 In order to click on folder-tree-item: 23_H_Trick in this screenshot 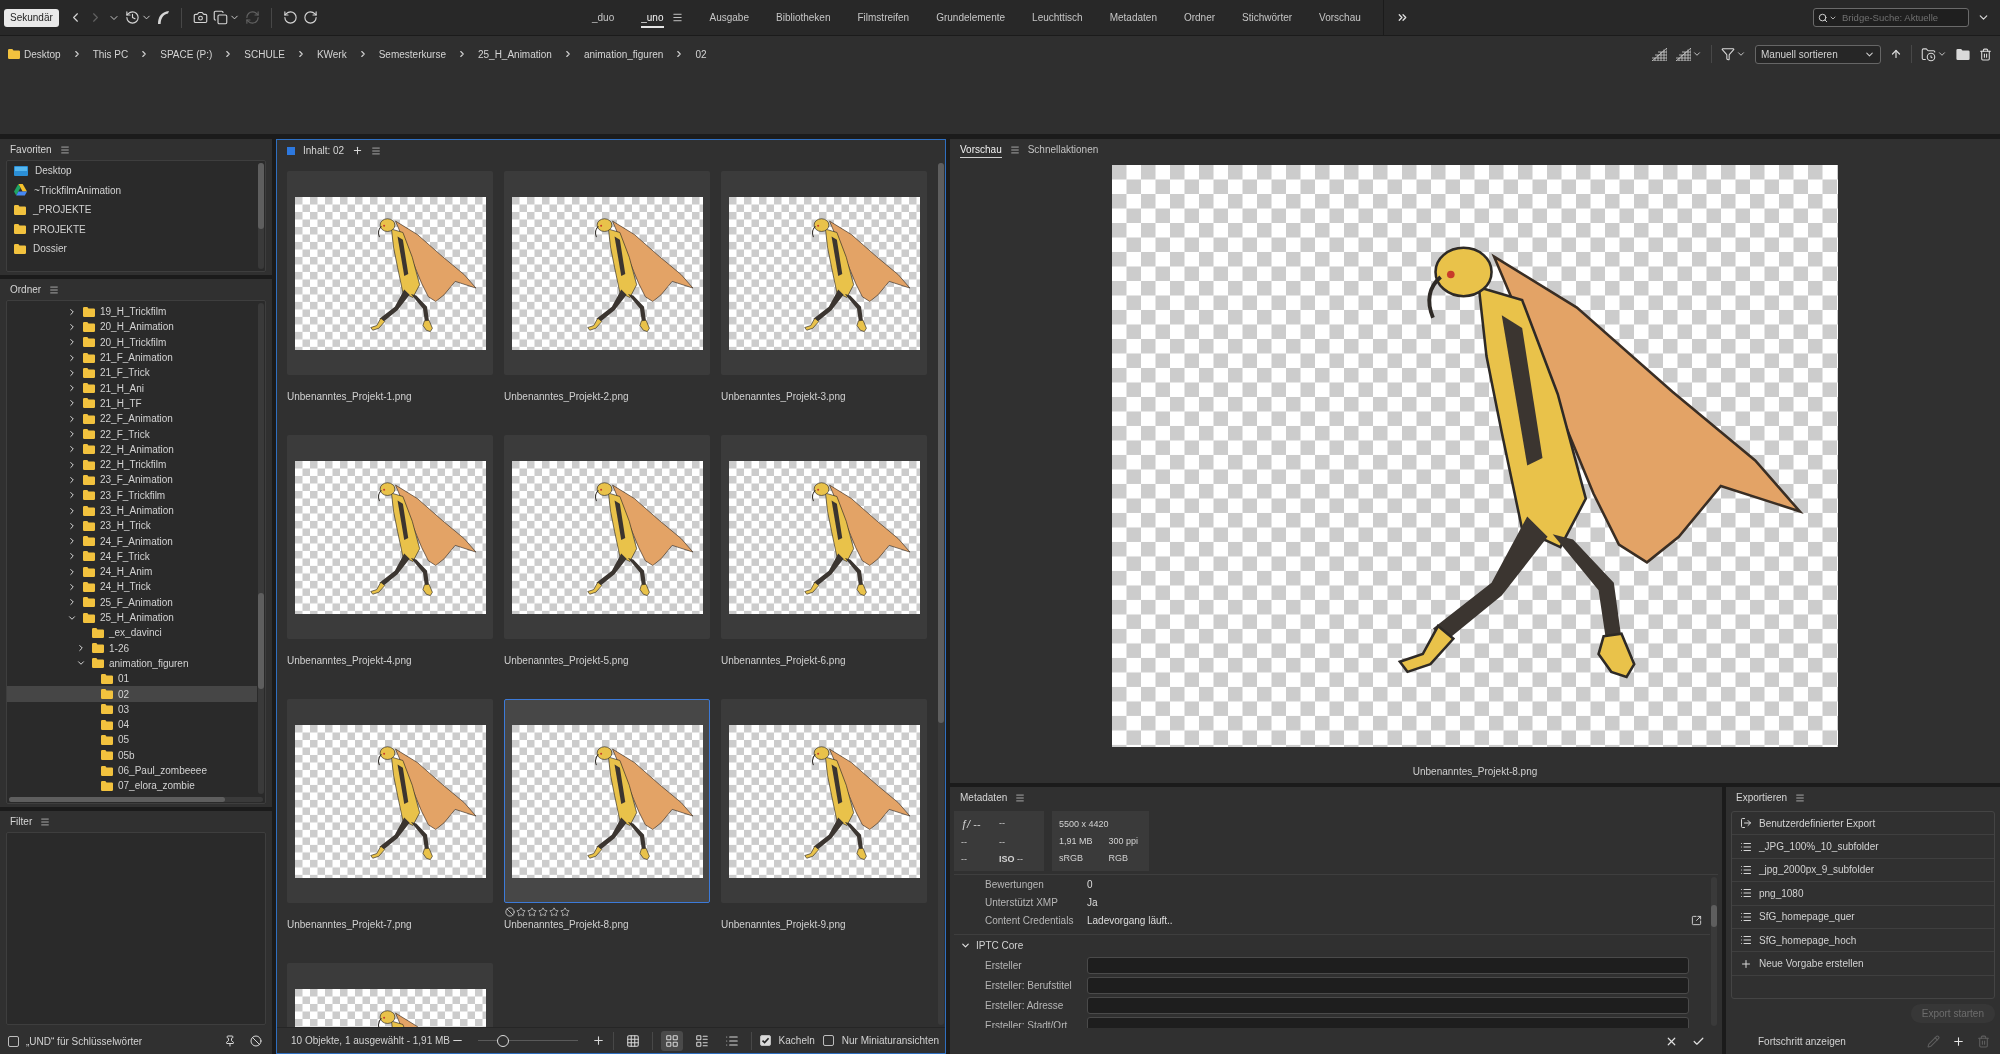, I will do `click(132, 526)`.